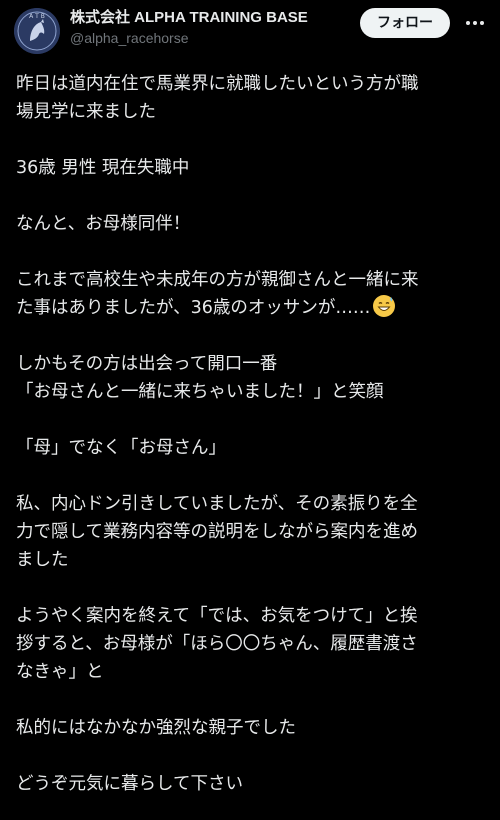  What do you see at coordinates (217, 98) in the screenshot?
I see `tweet-paragraph: 昨日は道内在住で馬業界に就職したいという方が職 場見学に来ました` at bounding box center [217, 98].